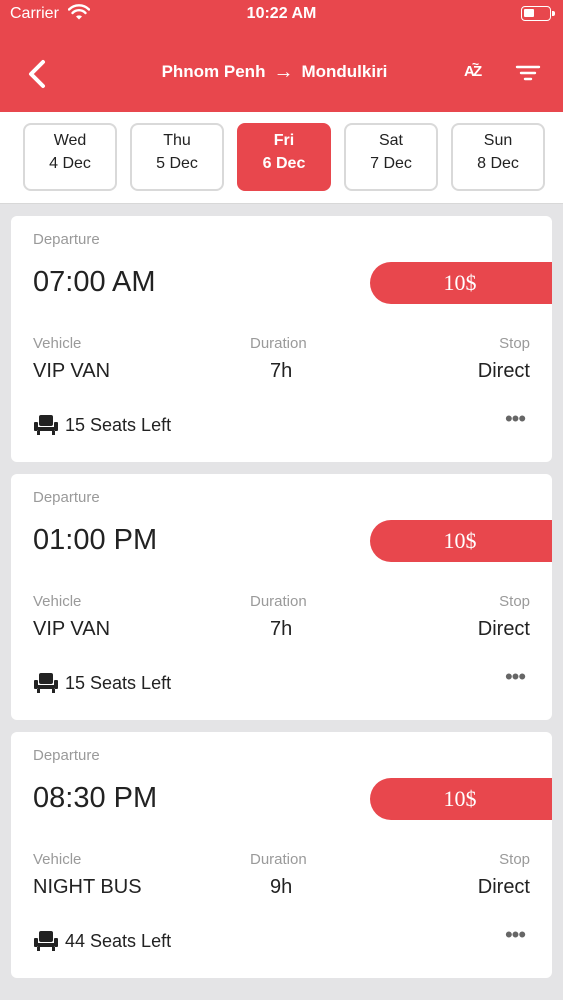  What do you see at coordinates (498, 140) in the screenshot?
I see `date-day: Sun` at bounding box center [498, 140].